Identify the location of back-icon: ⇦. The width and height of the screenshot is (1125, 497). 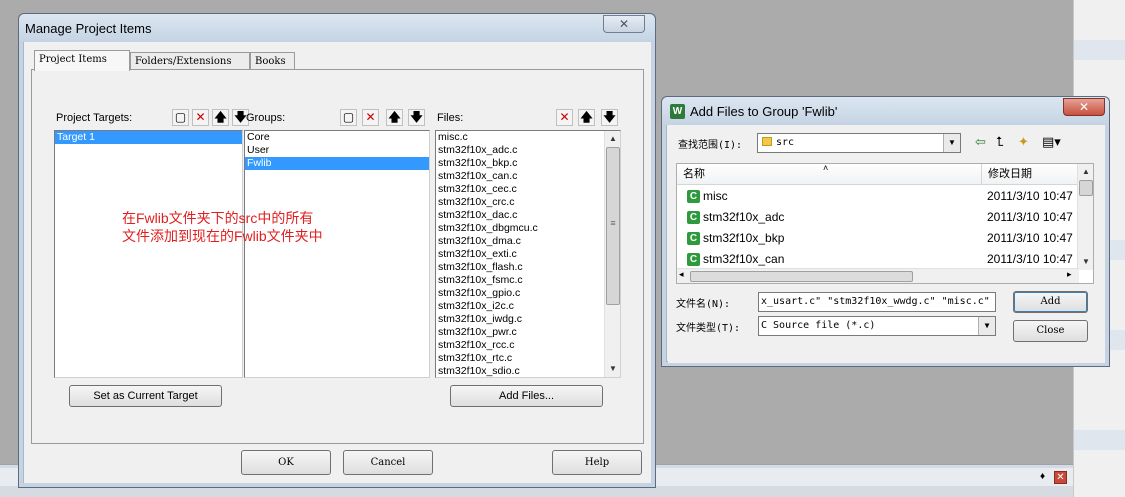
(980, 142).